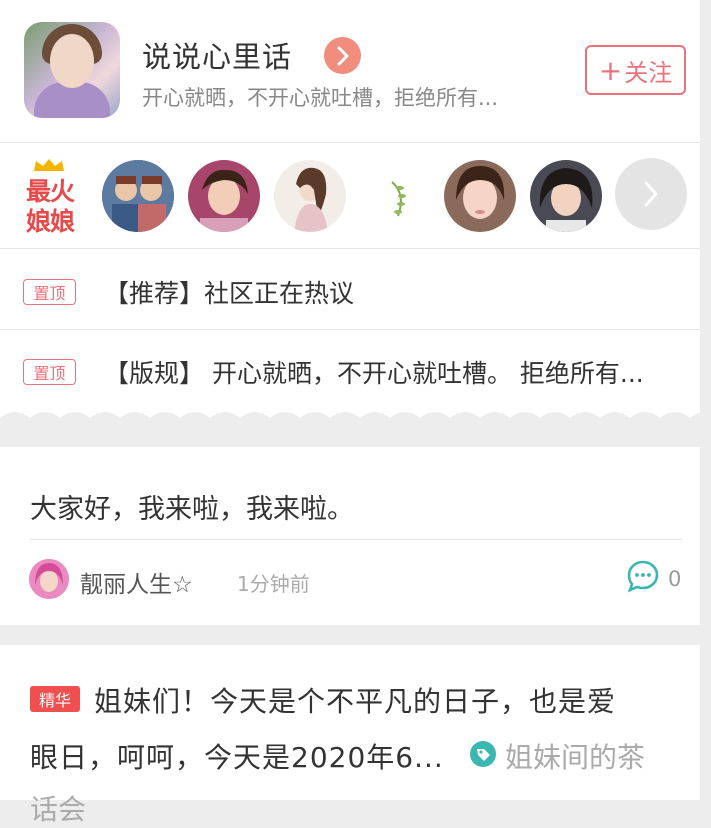  I want to click on tag-icon, so click(483, 754).